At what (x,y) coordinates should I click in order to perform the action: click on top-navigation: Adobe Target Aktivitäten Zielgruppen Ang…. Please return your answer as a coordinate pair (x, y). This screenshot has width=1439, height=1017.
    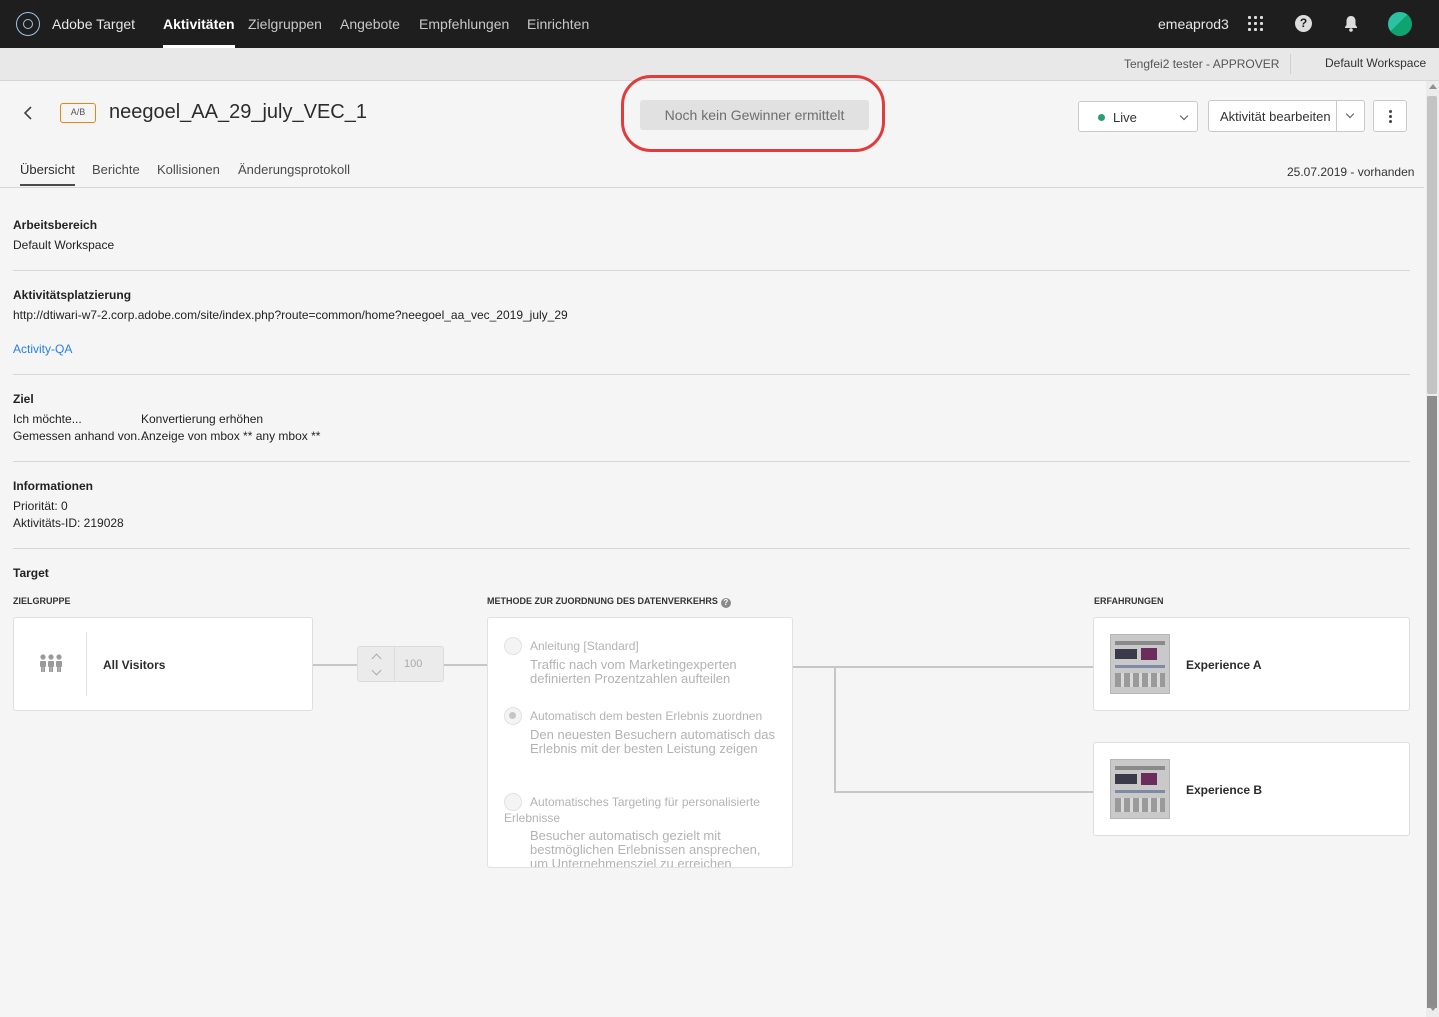
    Looking at the image, I should click on (719, 24).